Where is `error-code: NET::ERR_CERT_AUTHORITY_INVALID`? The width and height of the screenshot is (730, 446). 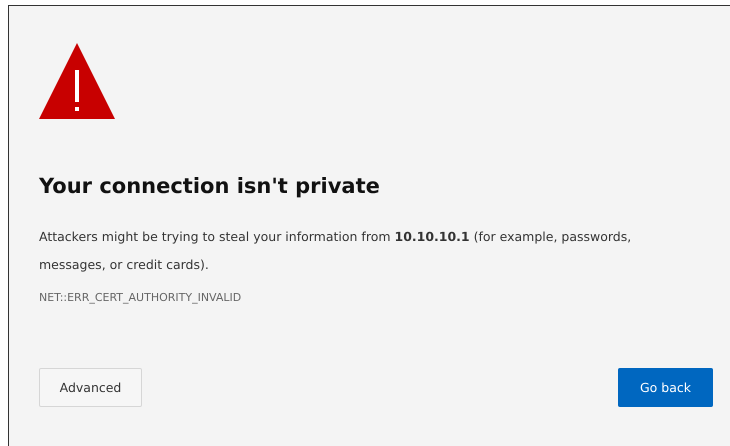 error-code: NET::ERR_CERT_AUTHORITY_INVALID is located at coordinates (140, 297).